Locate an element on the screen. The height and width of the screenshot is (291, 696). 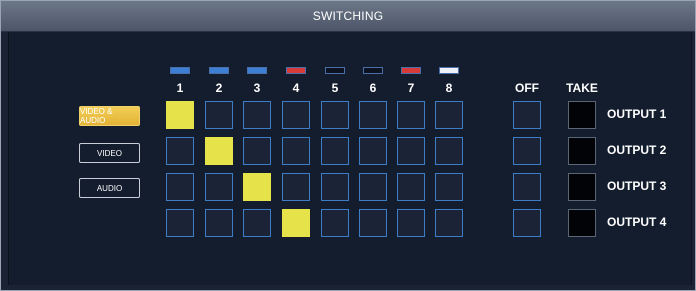
title-bar: SWITCHING is located at coordinates (348, 16).